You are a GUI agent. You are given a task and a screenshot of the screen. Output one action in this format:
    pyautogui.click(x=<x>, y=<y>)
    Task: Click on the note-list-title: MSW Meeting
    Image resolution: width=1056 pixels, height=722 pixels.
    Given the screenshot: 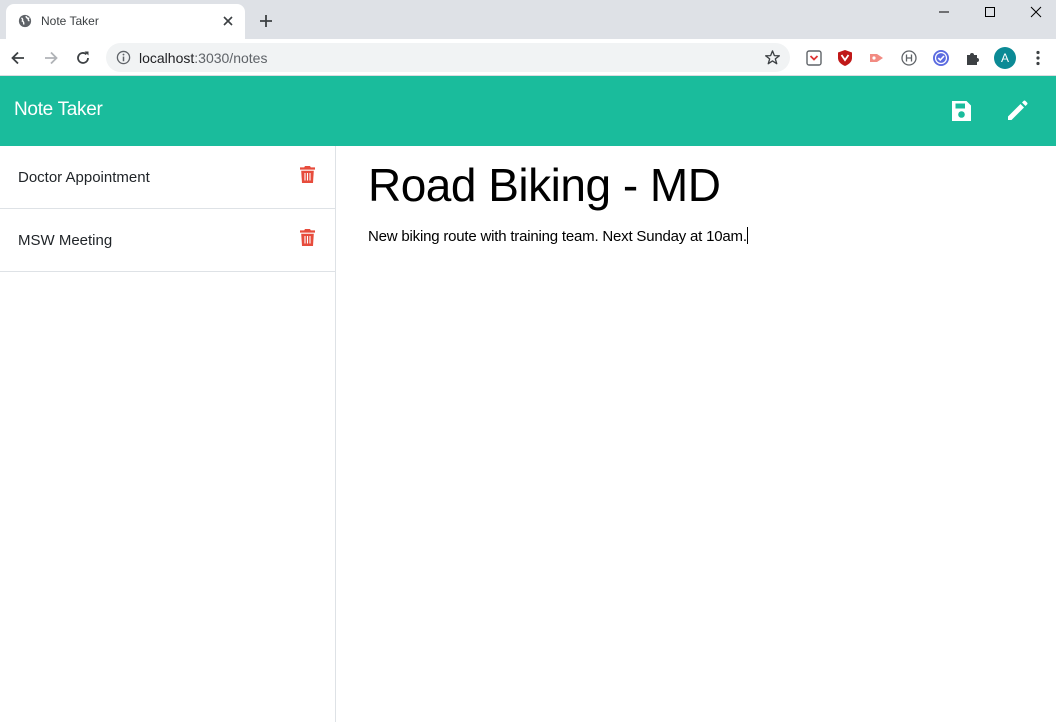 What is the action you would take?
    pyautogui.click(x=65, y=240)
    